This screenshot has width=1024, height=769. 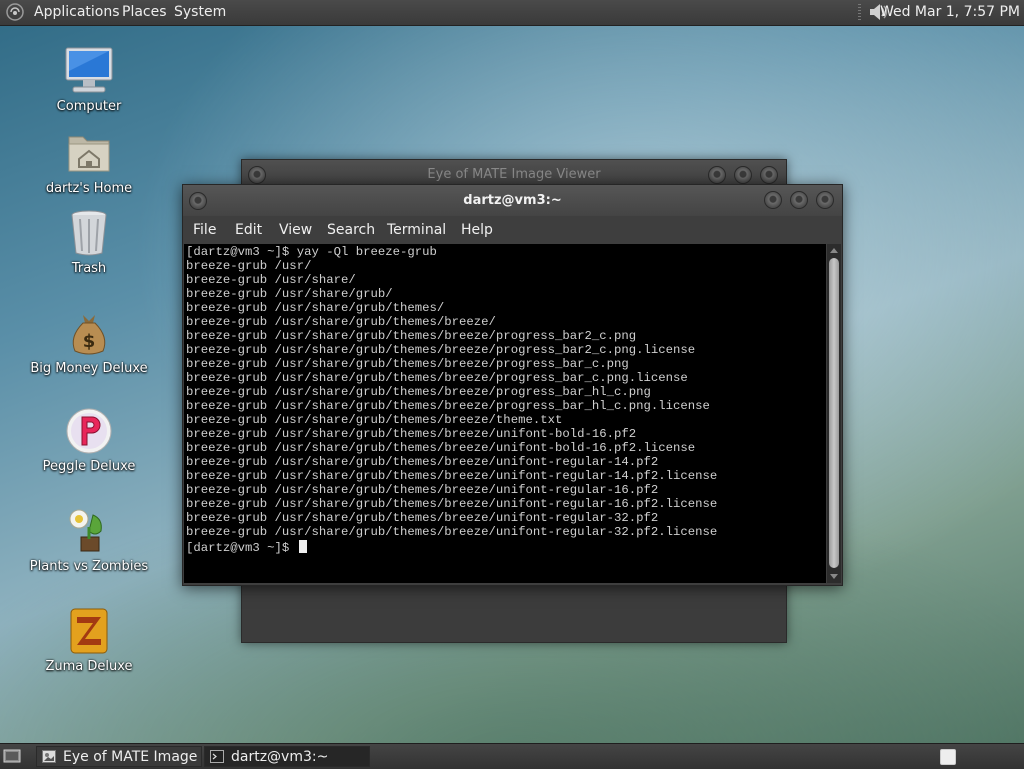 What do you see at coordinates (512, 756) in the screenshot?
I see `bottom-panel: Eye of MATE Image ... dartz@vm3:~` at bounding box center [512, 756].